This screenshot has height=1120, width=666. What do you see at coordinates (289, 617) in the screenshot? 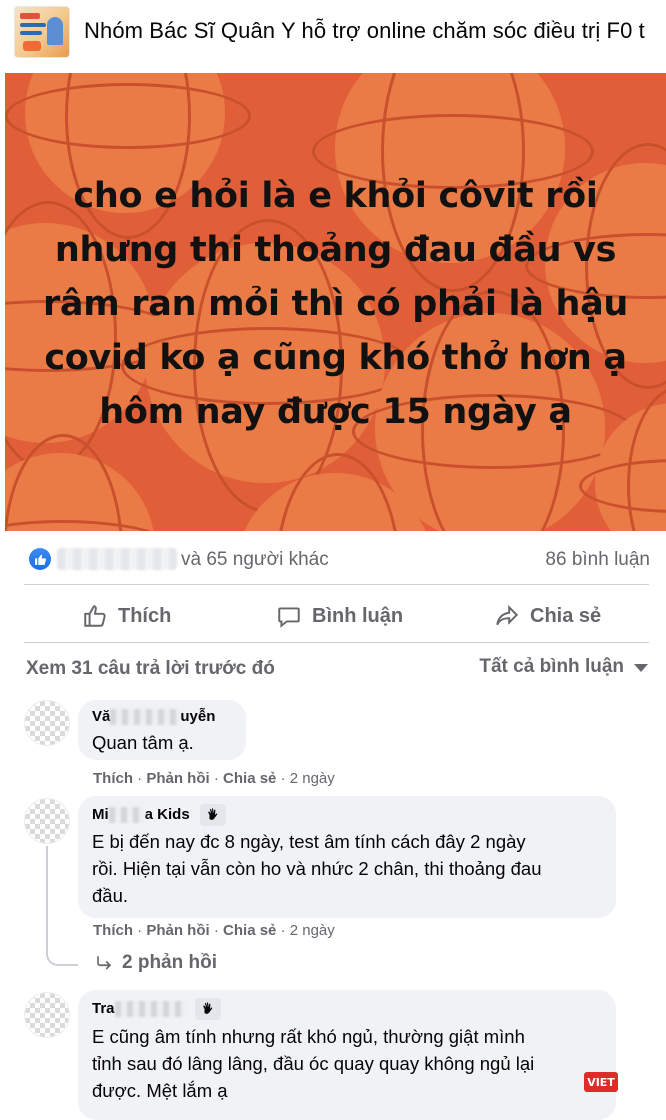
I see `comment-bubble-icon` at bounding box center [289, 617].